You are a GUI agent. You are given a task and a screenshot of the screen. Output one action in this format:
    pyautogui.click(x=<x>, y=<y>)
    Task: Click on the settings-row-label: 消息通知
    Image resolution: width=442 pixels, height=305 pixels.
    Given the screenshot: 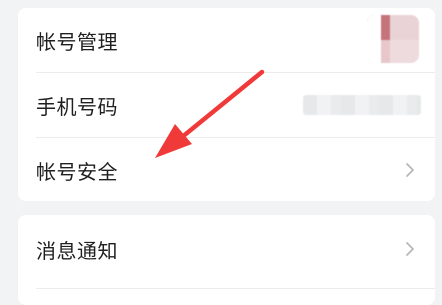 What is the action you would take?
    pyautogui.click(x=77, y=250)
    